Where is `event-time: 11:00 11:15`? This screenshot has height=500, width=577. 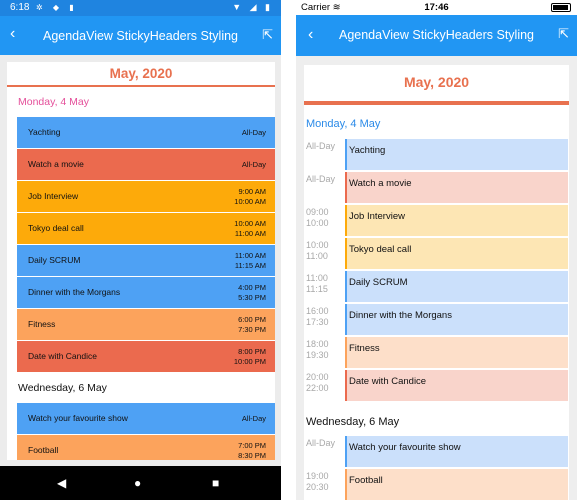 event-time: 11:00 11:15 is located at coordinates (317, 284).